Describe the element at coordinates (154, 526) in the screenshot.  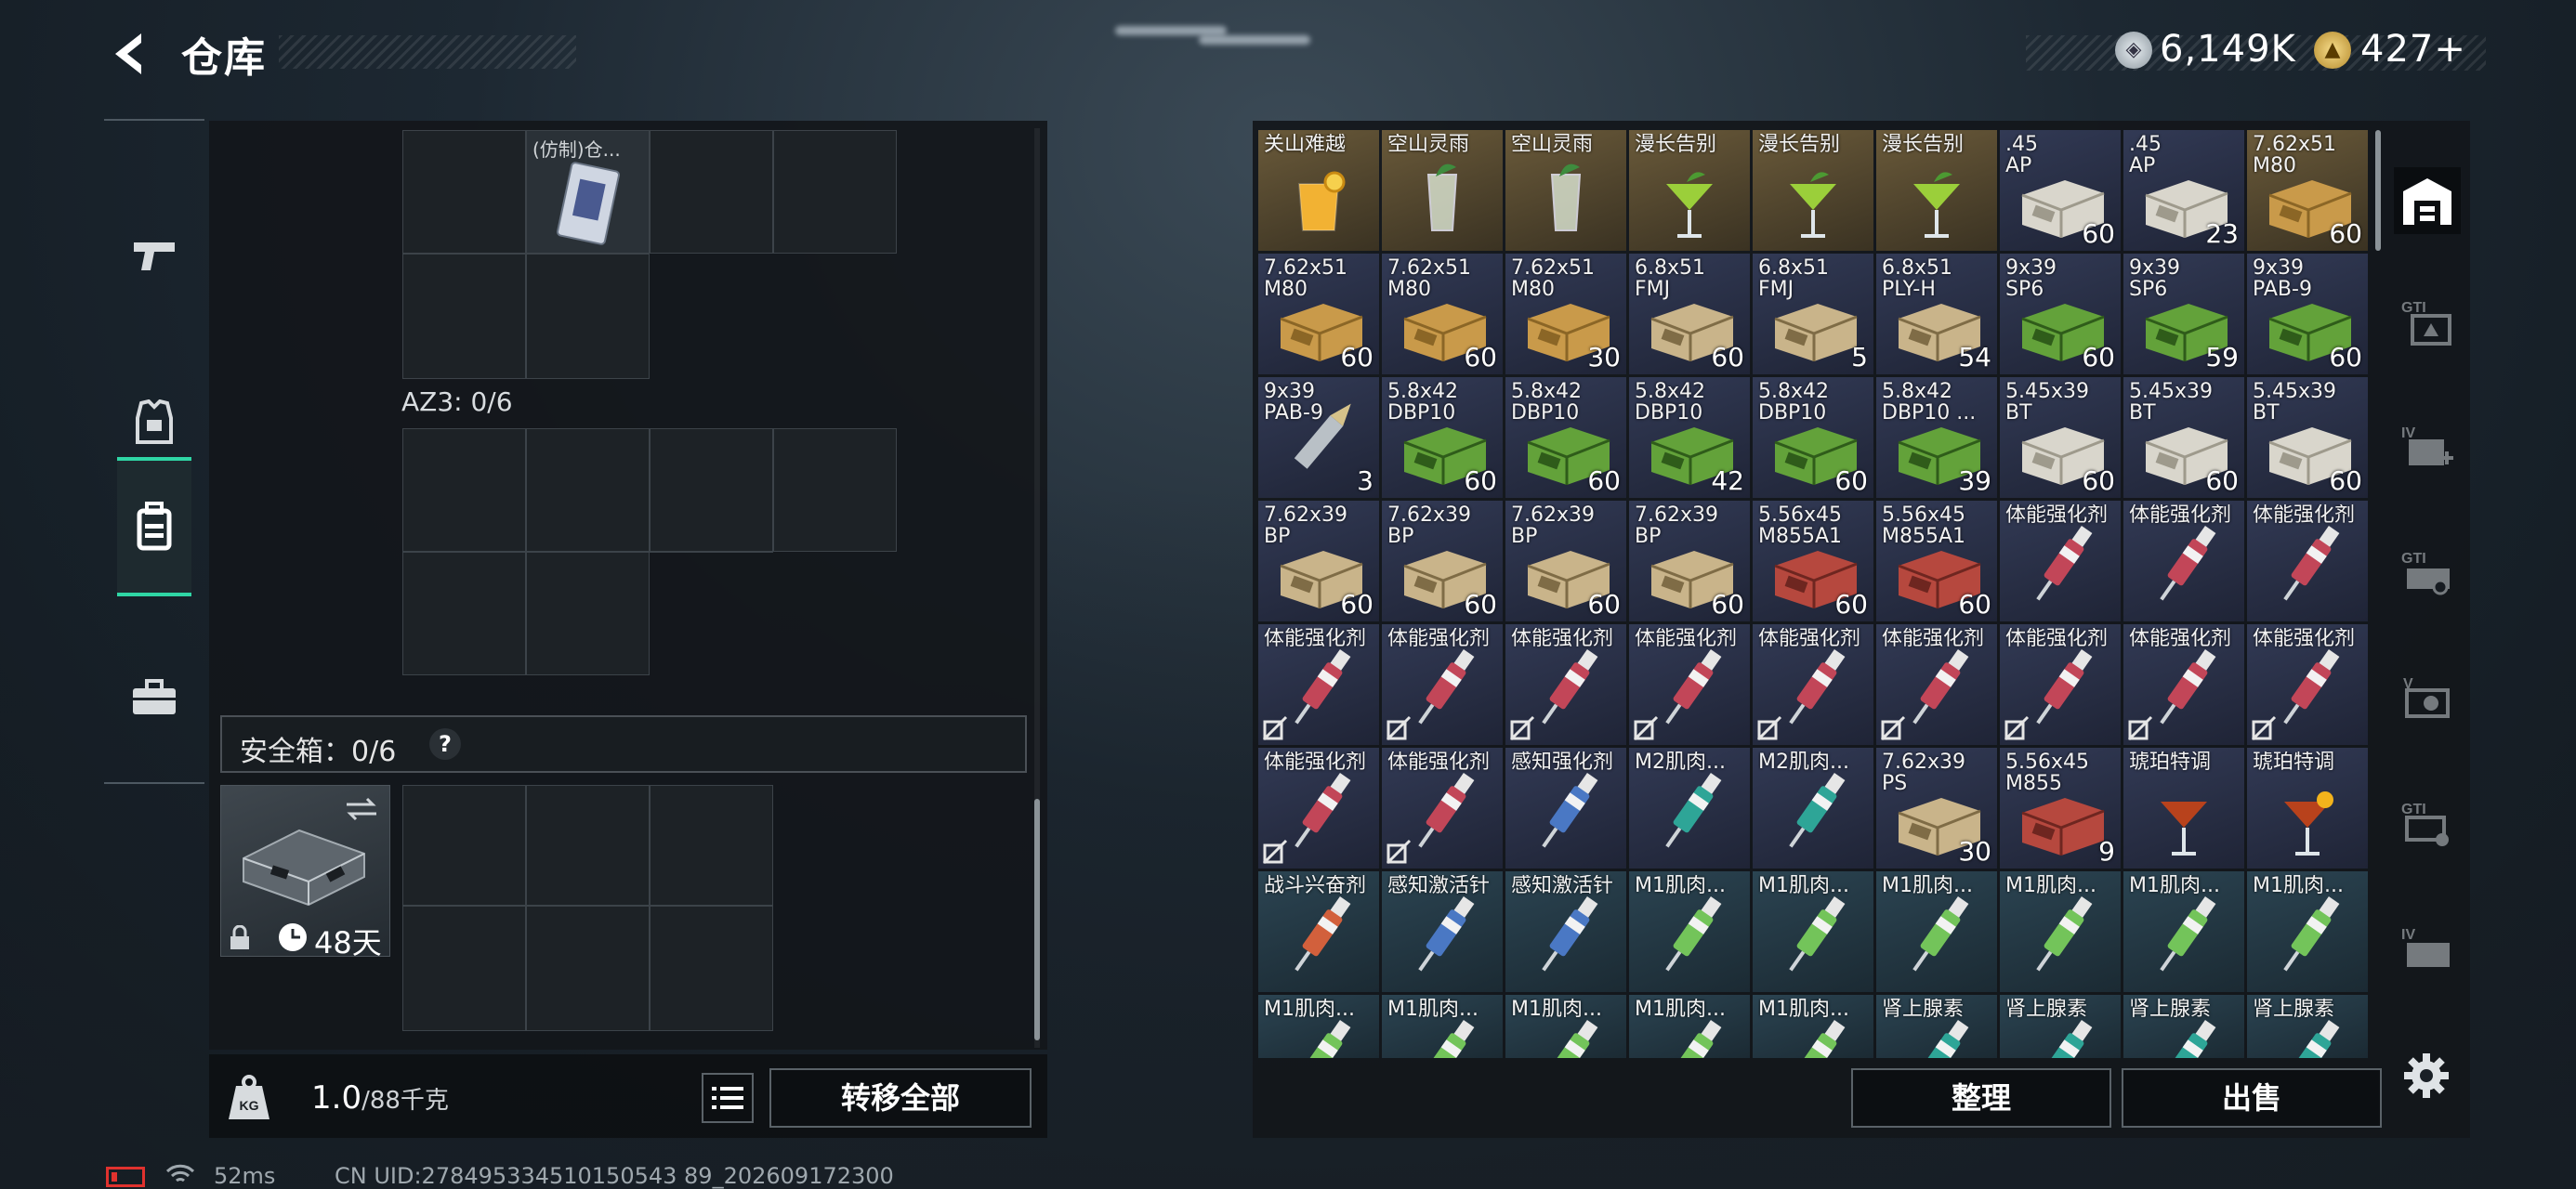
I see `nav-backpack` at that location.